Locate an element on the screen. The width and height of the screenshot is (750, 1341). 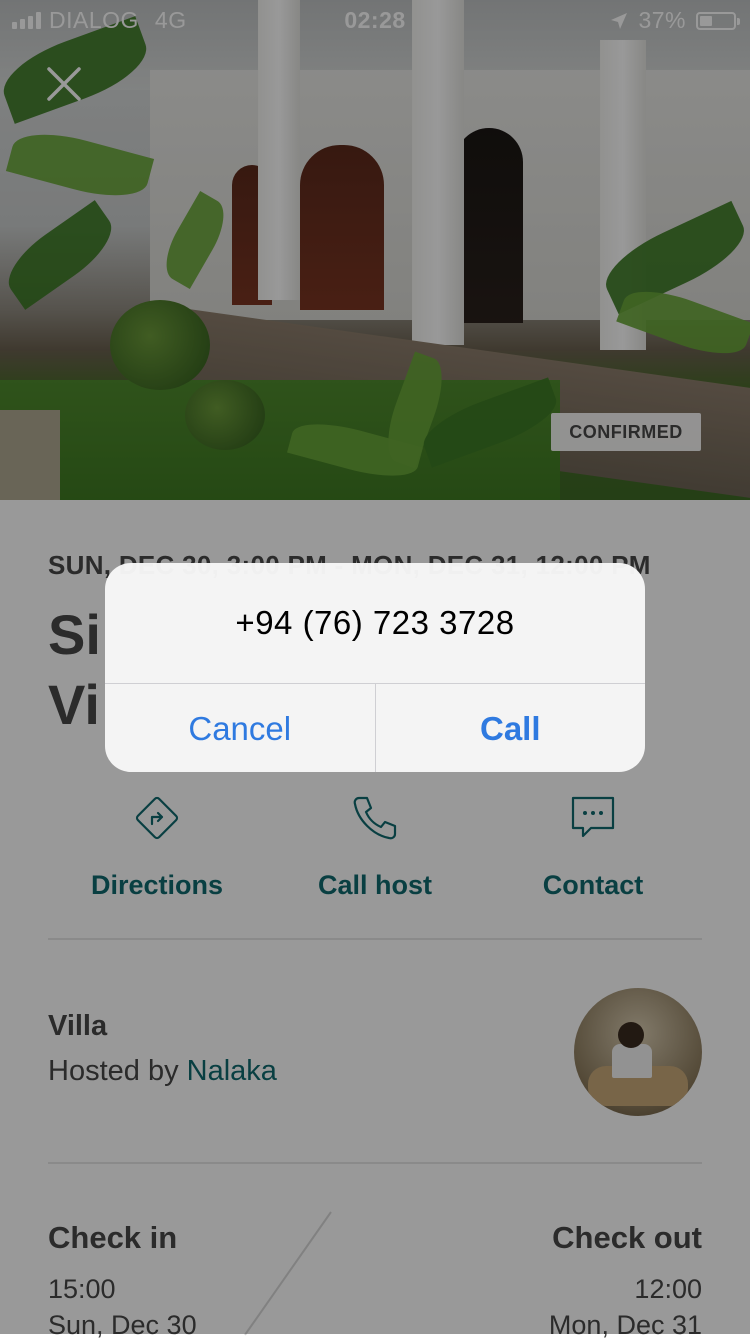
alert-buttons: Cancel Call is located at coordinates (375, 727).